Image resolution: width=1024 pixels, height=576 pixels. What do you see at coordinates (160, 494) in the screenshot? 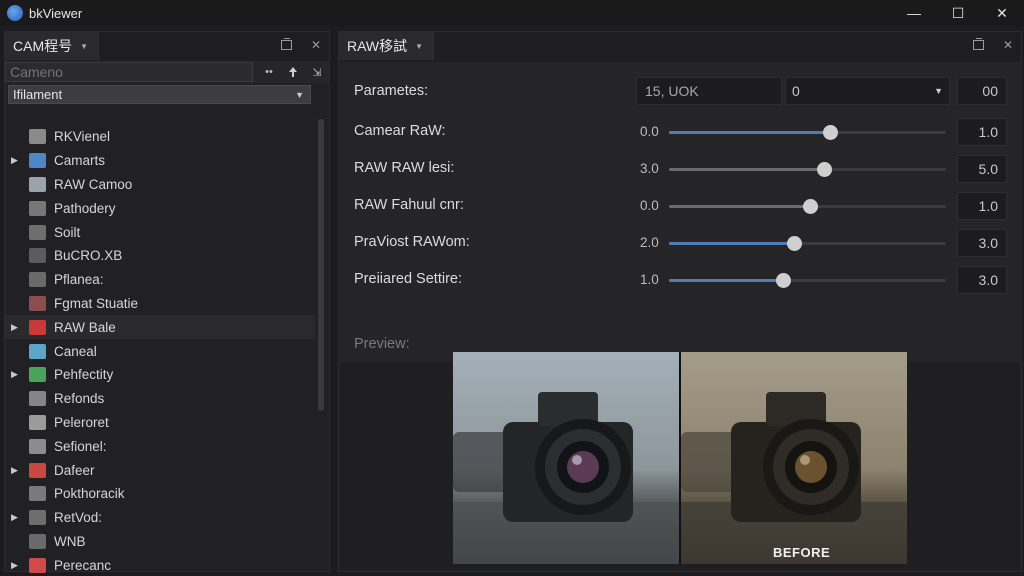
I see `tree-item: Pokthoracik` at bounding box center [160, 494].